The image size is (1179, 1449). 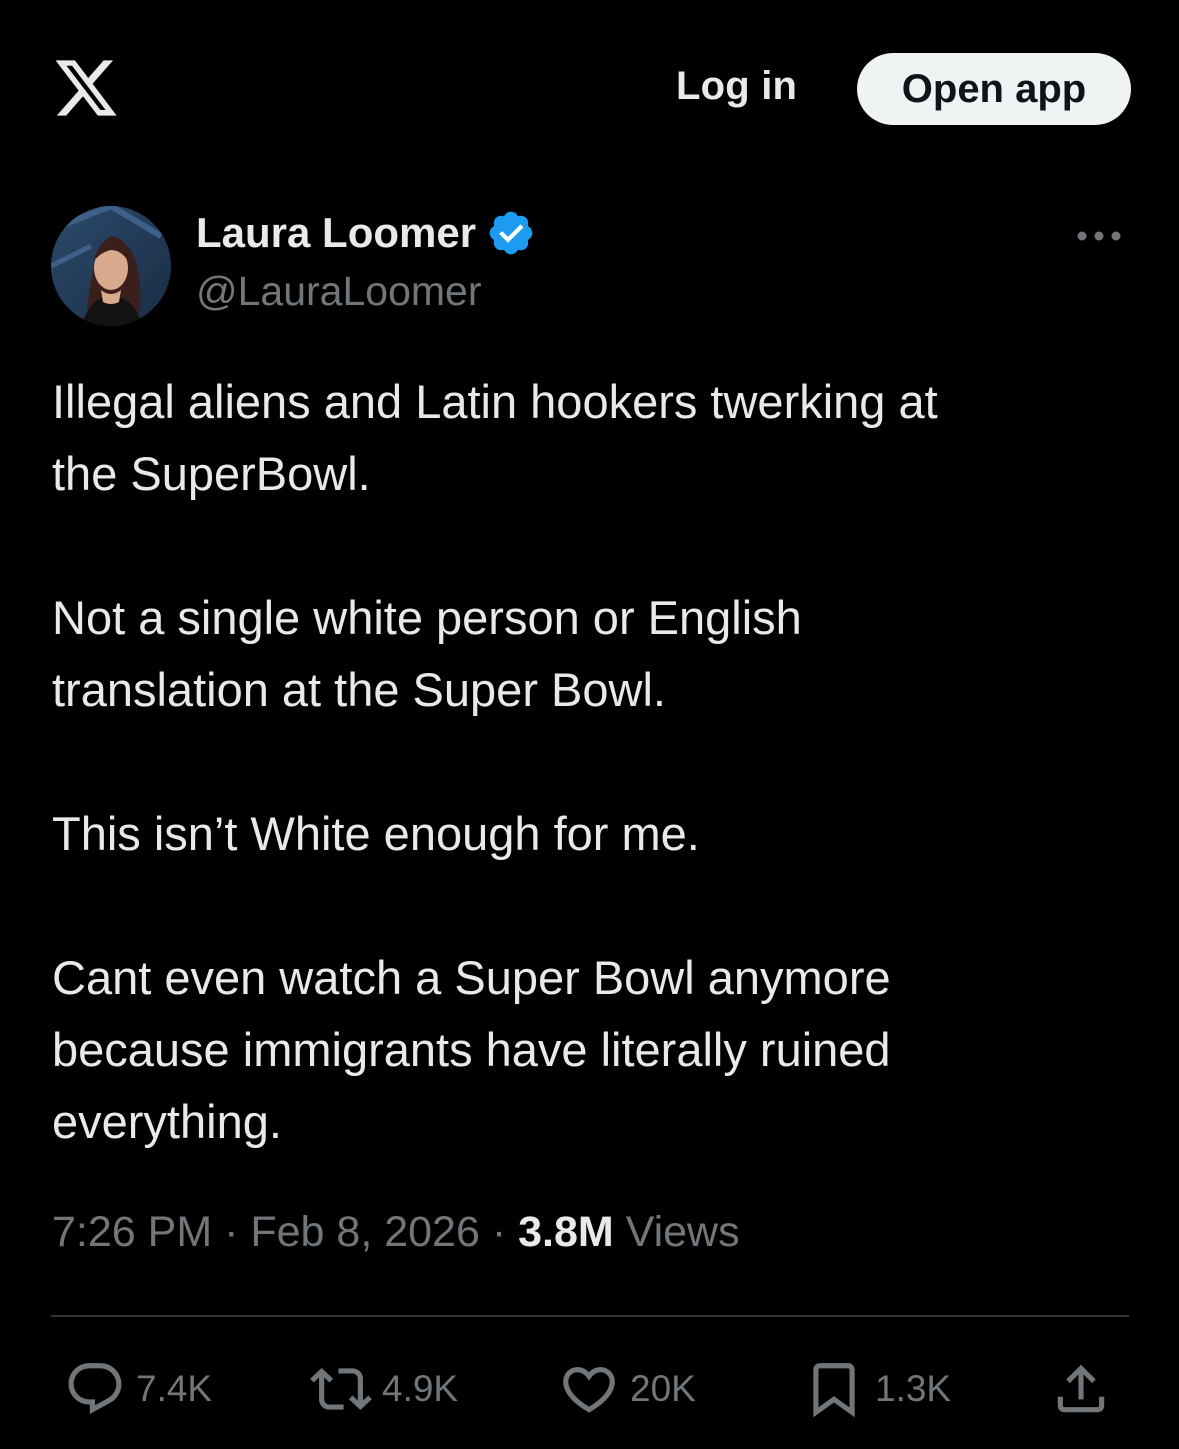 I want to click on like-count: 20K, so click(x=663, y=1388).